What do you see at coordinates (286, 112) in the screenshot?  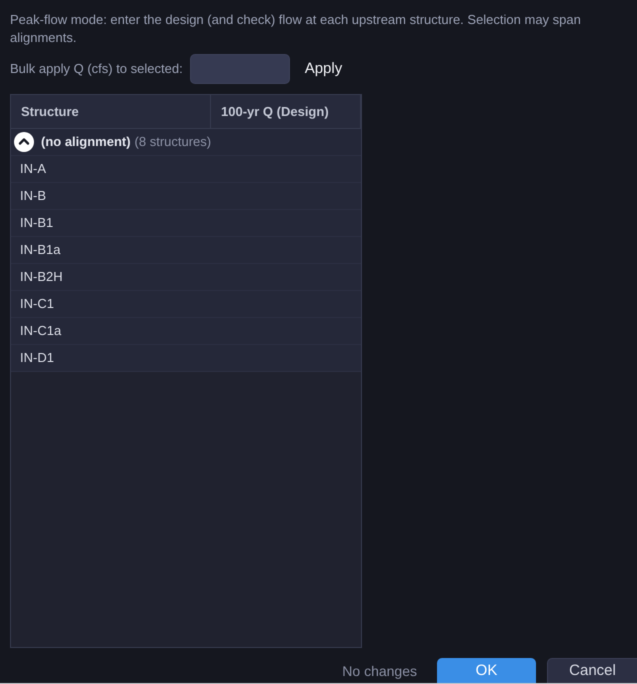 I see `column-header: 100-yr Q (Design)` at bounding box center [286, 112].